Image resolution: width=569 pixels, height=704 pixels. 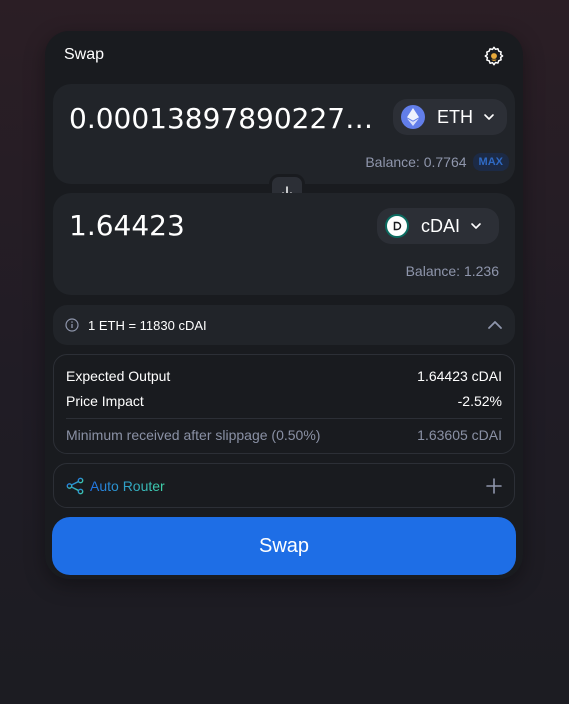 I want to click on input-token-label: ETH, so click(x=455, y=116).